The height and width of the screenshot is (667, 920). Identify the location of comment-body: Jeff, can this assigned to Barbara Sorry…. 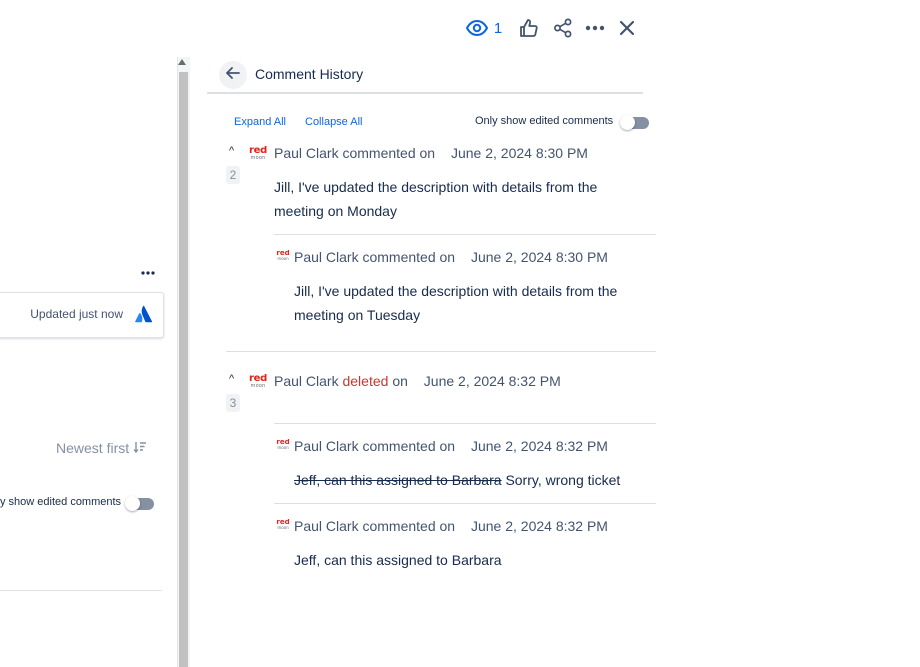
(469, 480).